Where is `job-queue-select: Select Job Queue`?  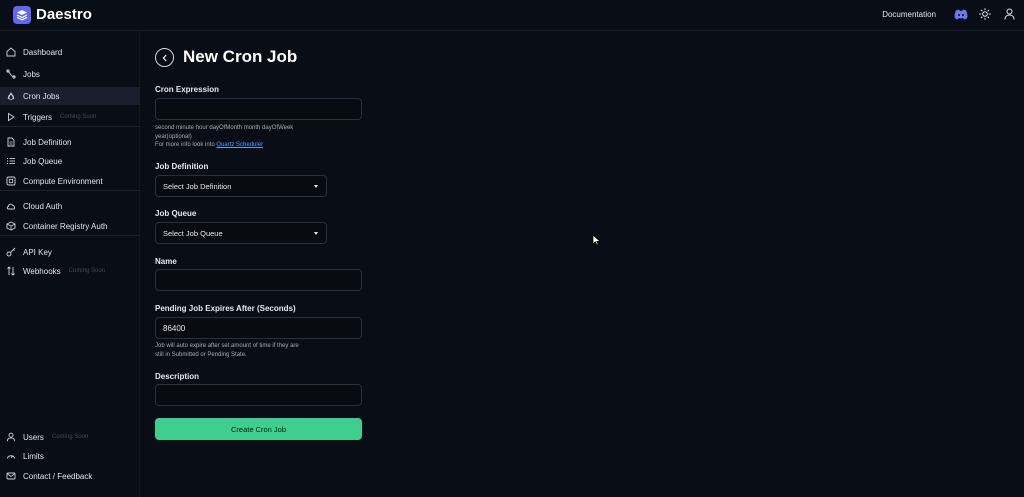
job-queue-select: Select Job Queue is located at coordinates (241, 233).